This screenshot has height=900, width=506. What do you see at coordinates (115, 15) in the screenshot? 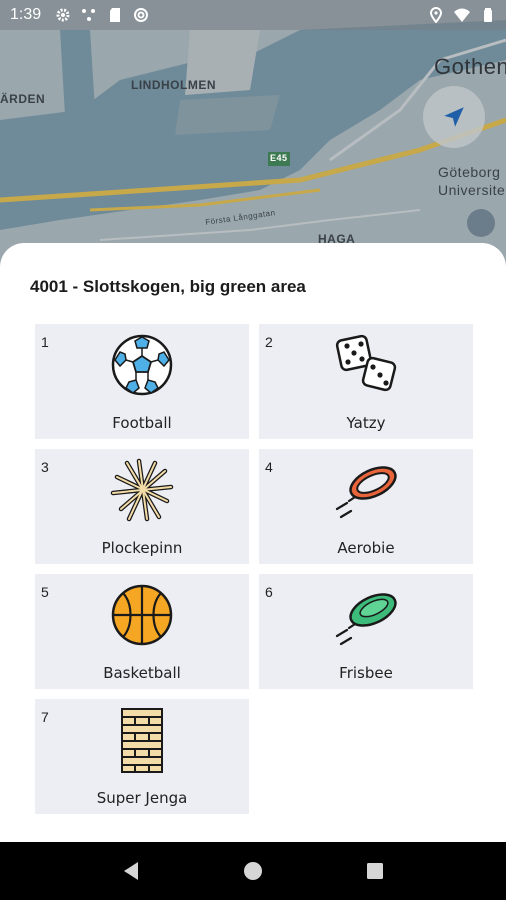
I see `sd-card-icon` at bounding box center [115, 15].